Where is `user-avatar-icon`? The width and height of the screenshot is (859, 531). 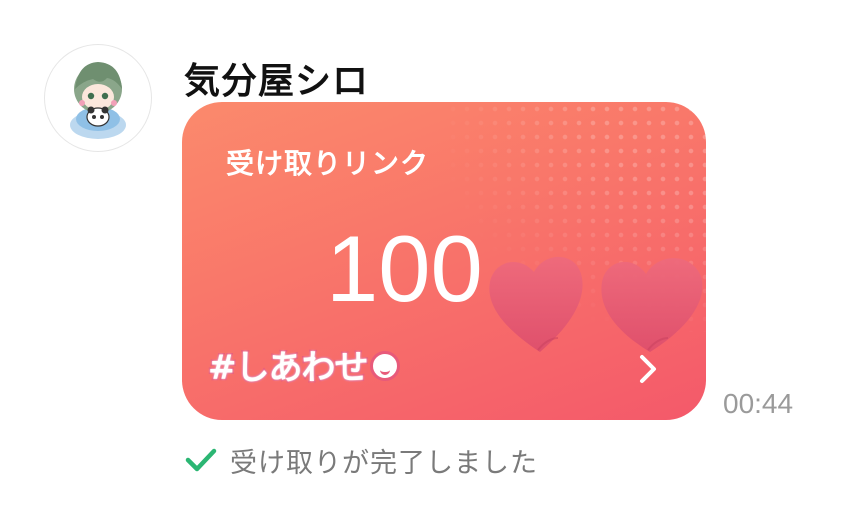 user-avatar-icon is located at coordinates (98, 100).